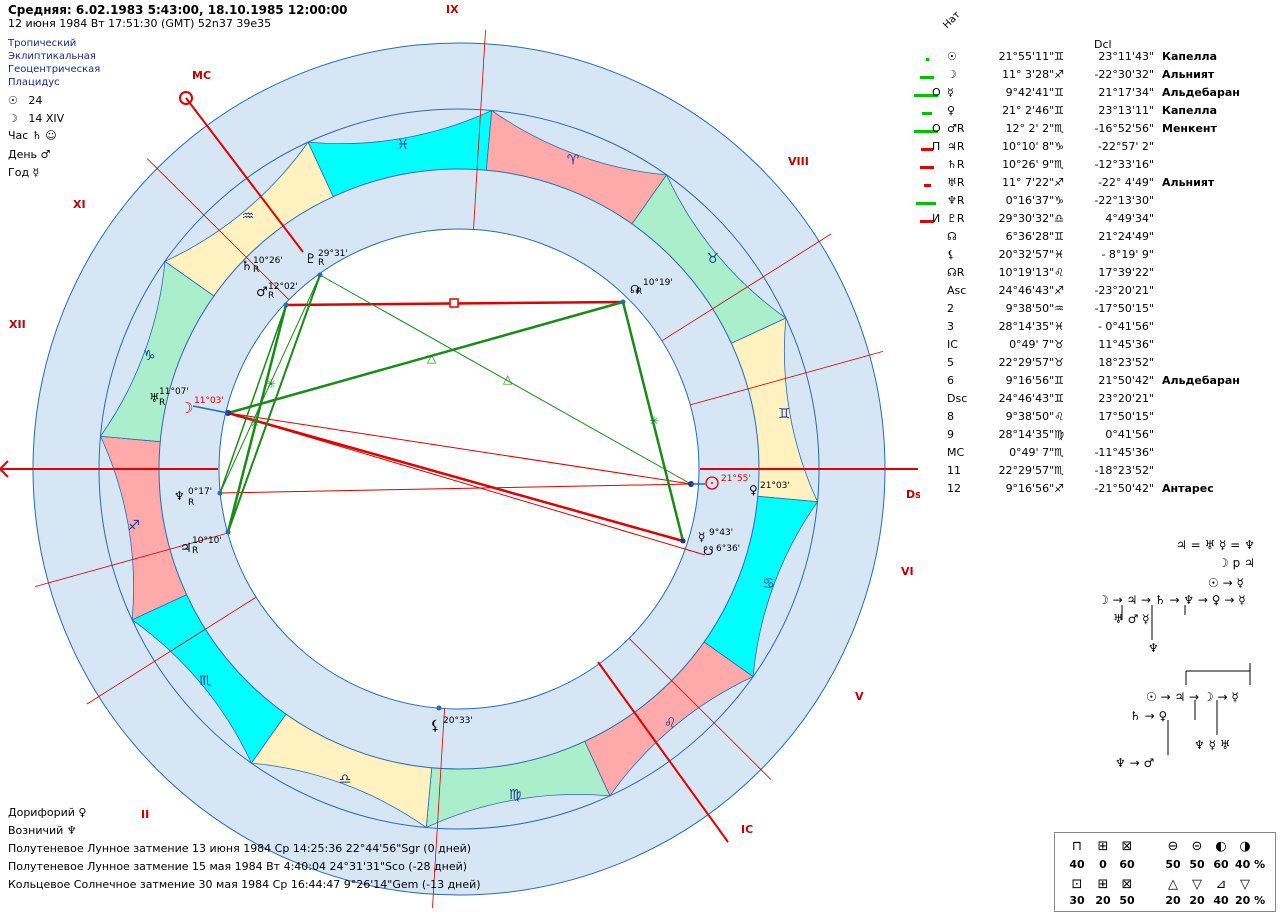 The image size is (1280, 914). I want to click on saturn-glyph: ♄, so click(247, 266).